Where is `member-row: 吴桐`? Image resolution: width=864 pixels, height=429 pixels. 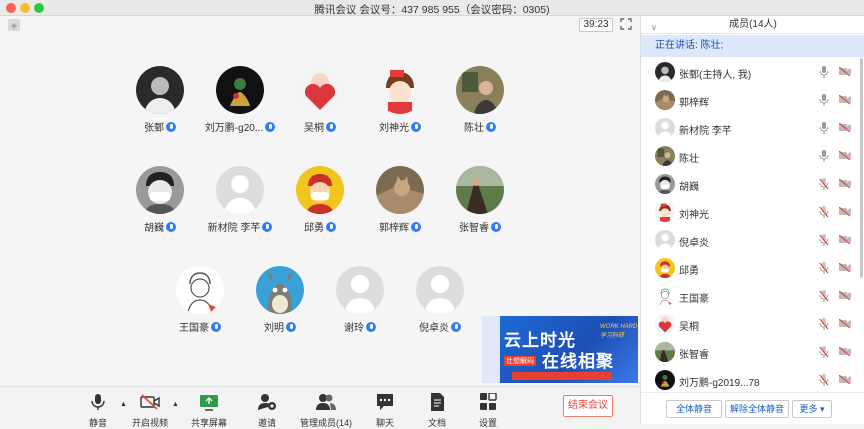 member-row: 吴桐 is located at coordinates (752, 324).